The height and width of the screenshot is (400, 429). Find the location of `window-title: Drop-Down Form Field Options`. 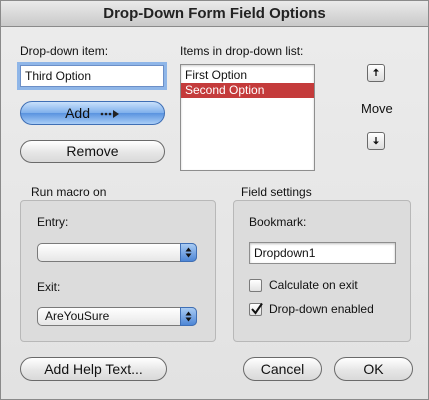

window-title: Drop-Down Form Field Options is located at coordinates (214, 14).